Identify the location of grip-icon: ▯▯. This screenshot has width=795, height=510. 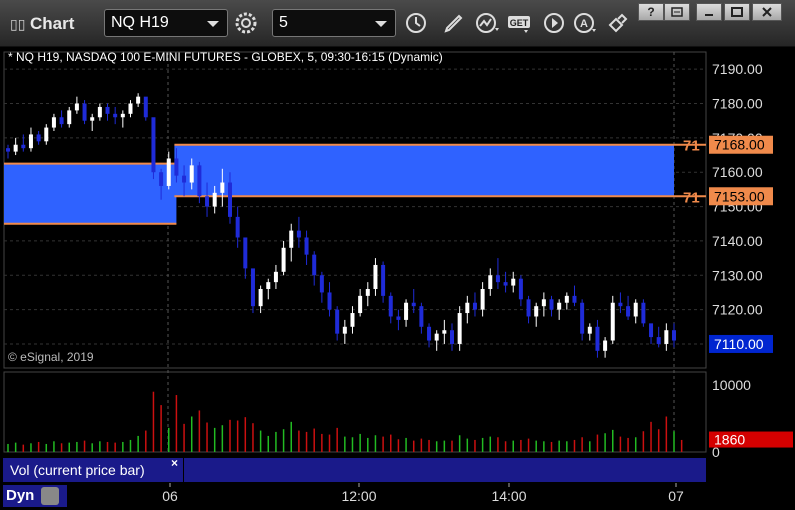
(17, 24).